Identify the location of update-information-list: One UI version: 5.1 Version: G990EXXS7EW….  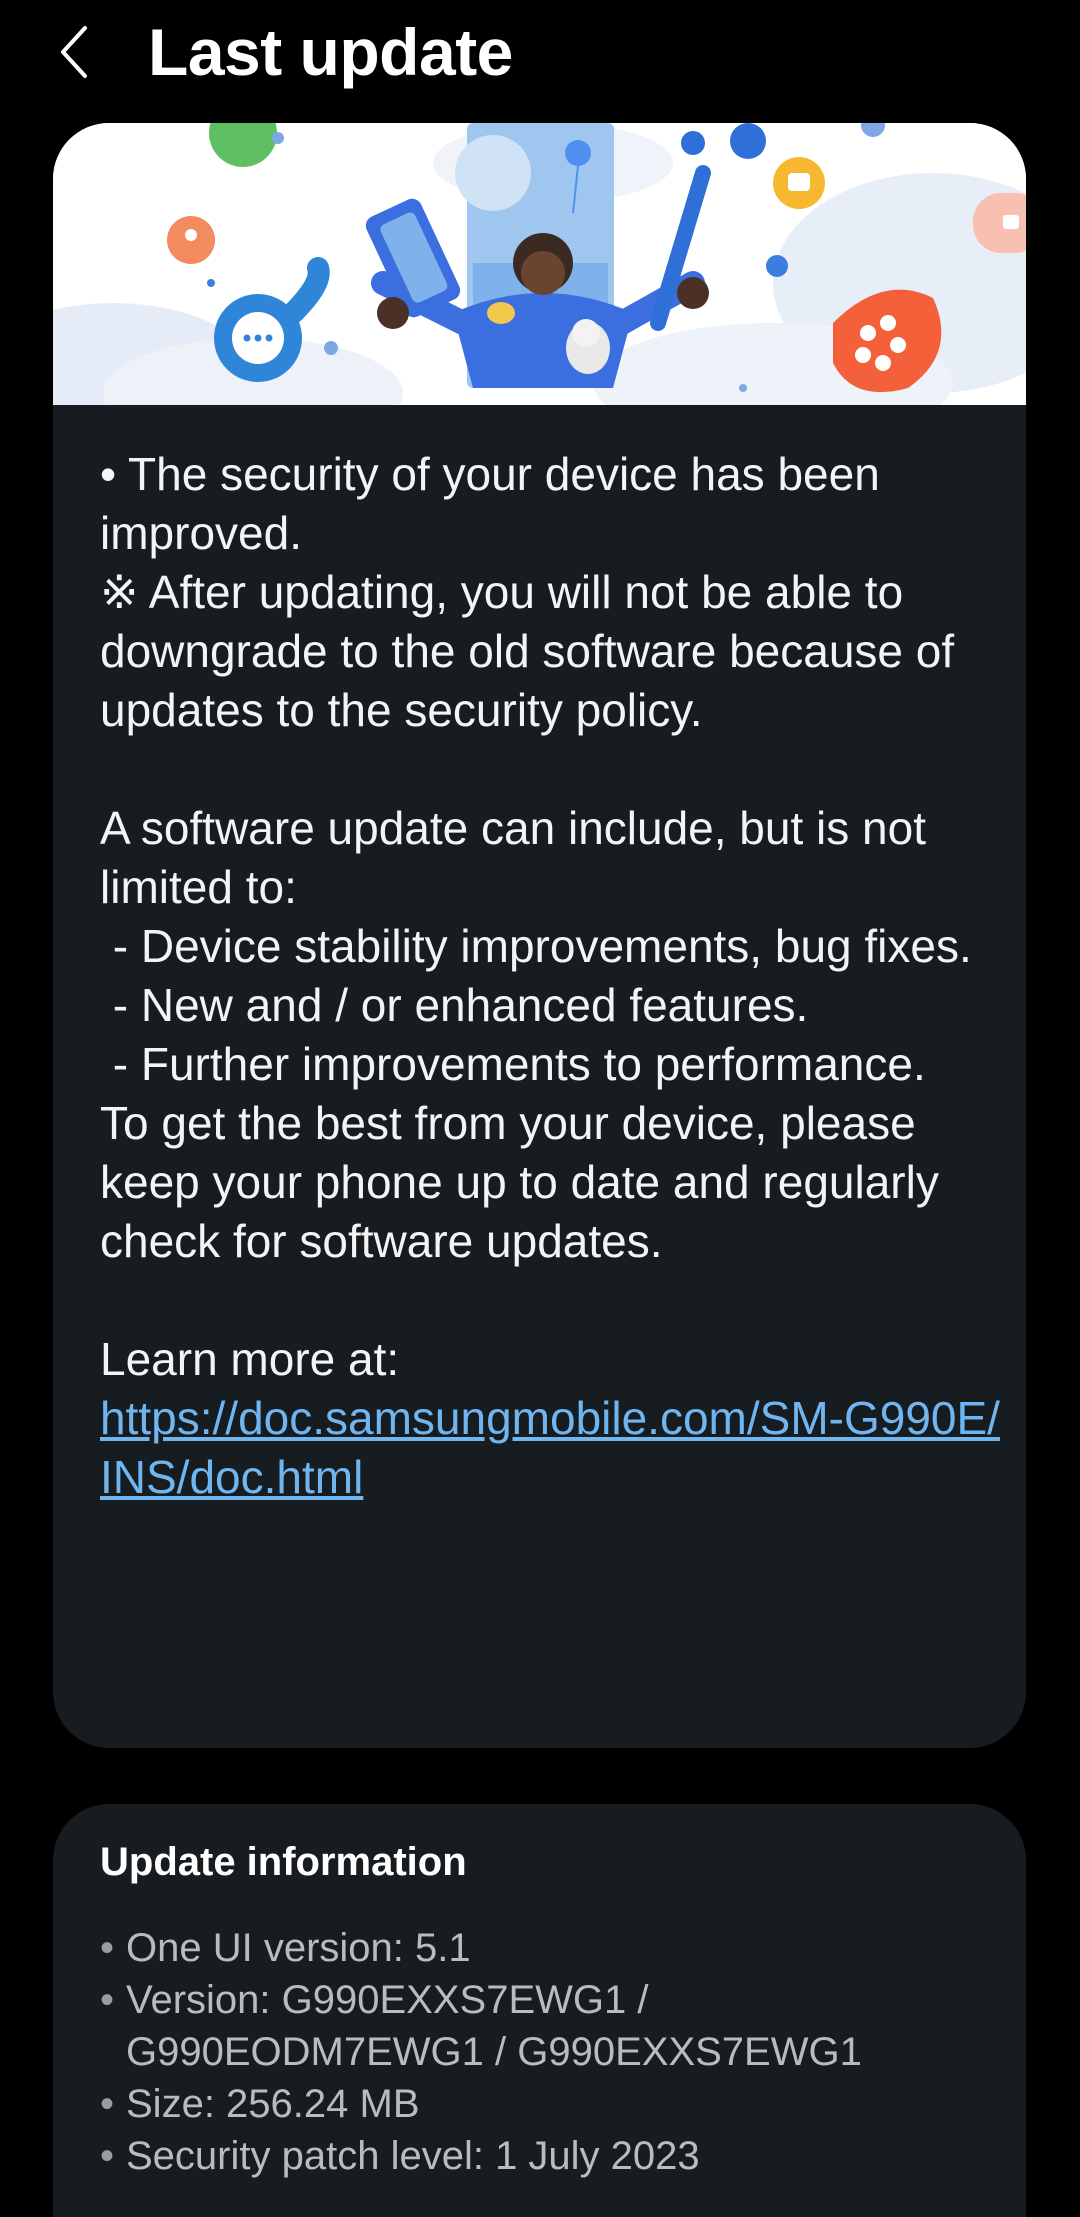
(550, 2052).